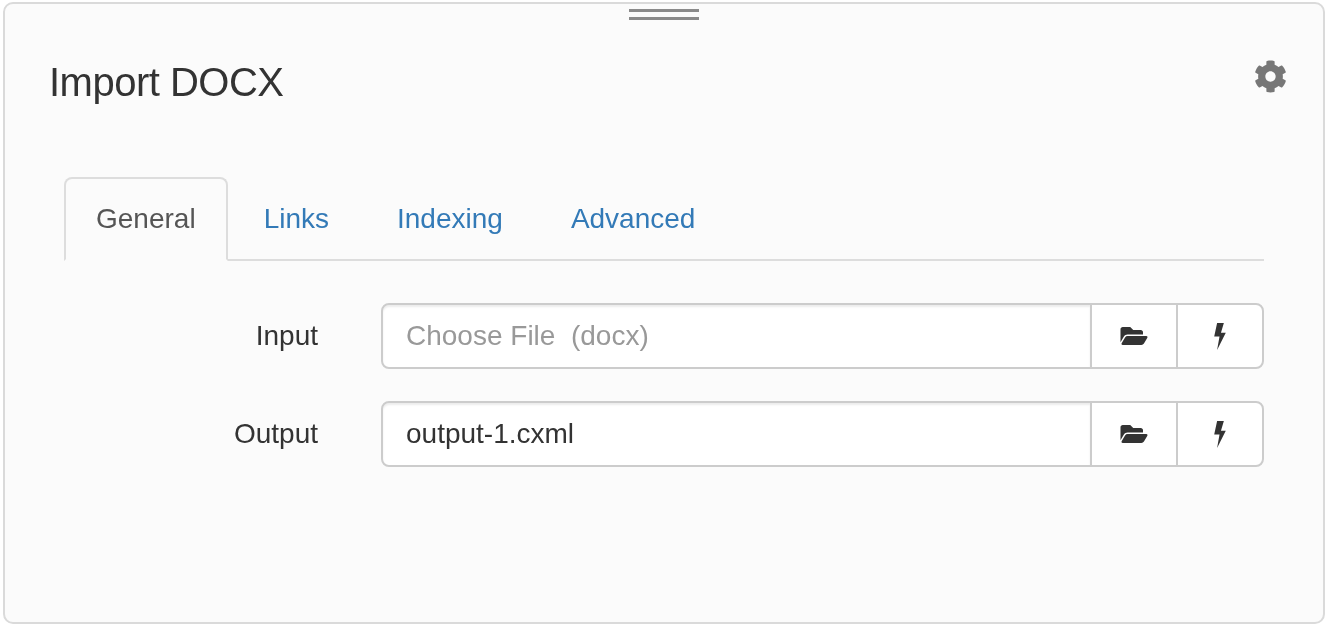 The width and height of the screenshot is (1328, 628). I want to click on tab: Links, so click(296, 219).